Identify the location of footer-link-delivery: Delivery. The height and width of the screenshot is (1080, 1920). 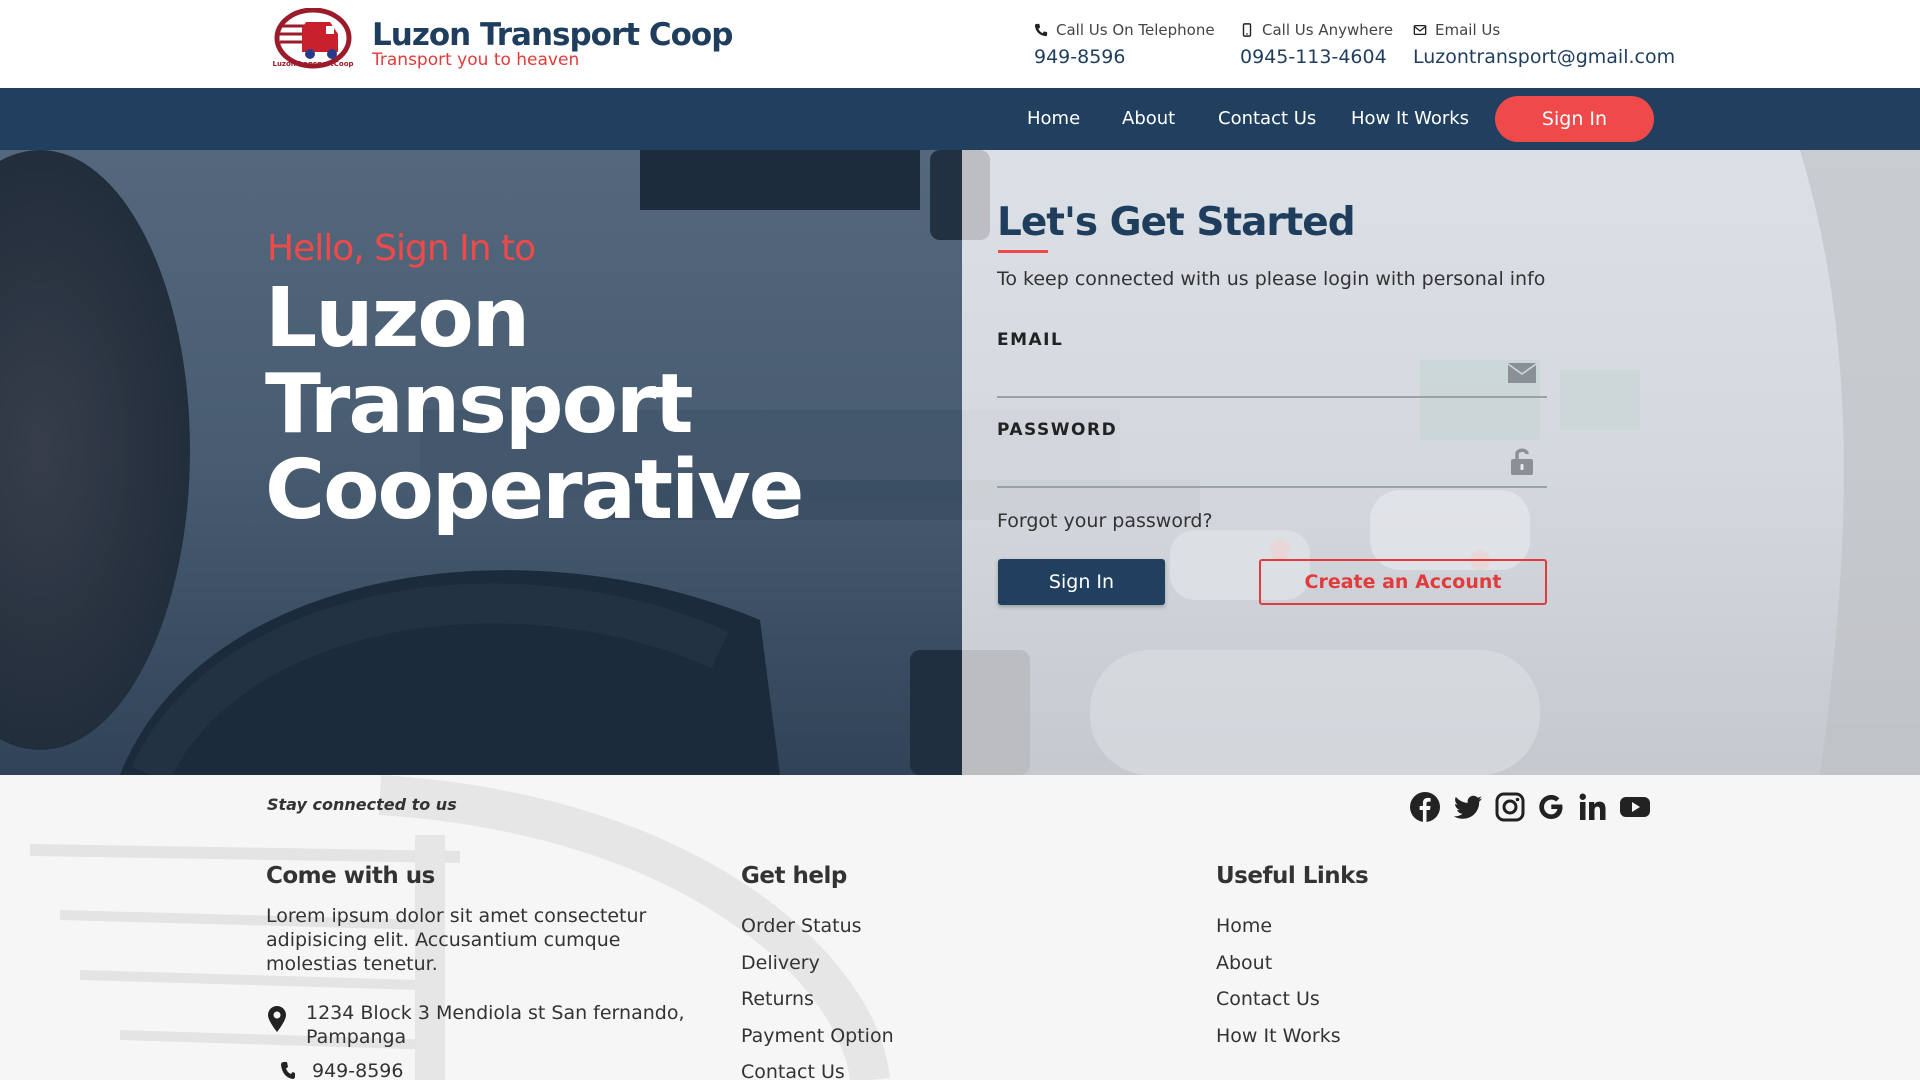
(817, 970).